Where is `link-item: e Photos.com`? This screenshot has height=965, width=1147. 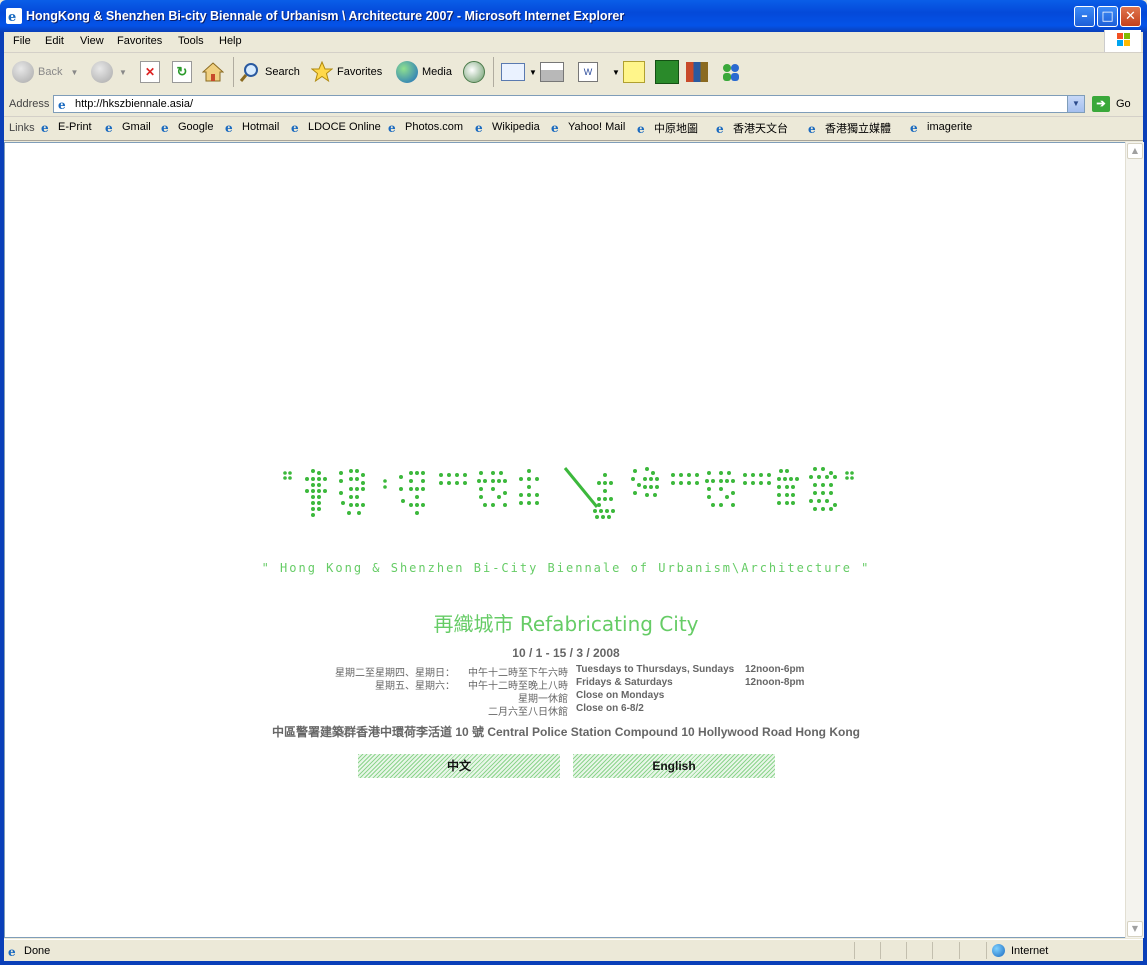 link-item: e Photos.com is located at coordinates (425, 127).